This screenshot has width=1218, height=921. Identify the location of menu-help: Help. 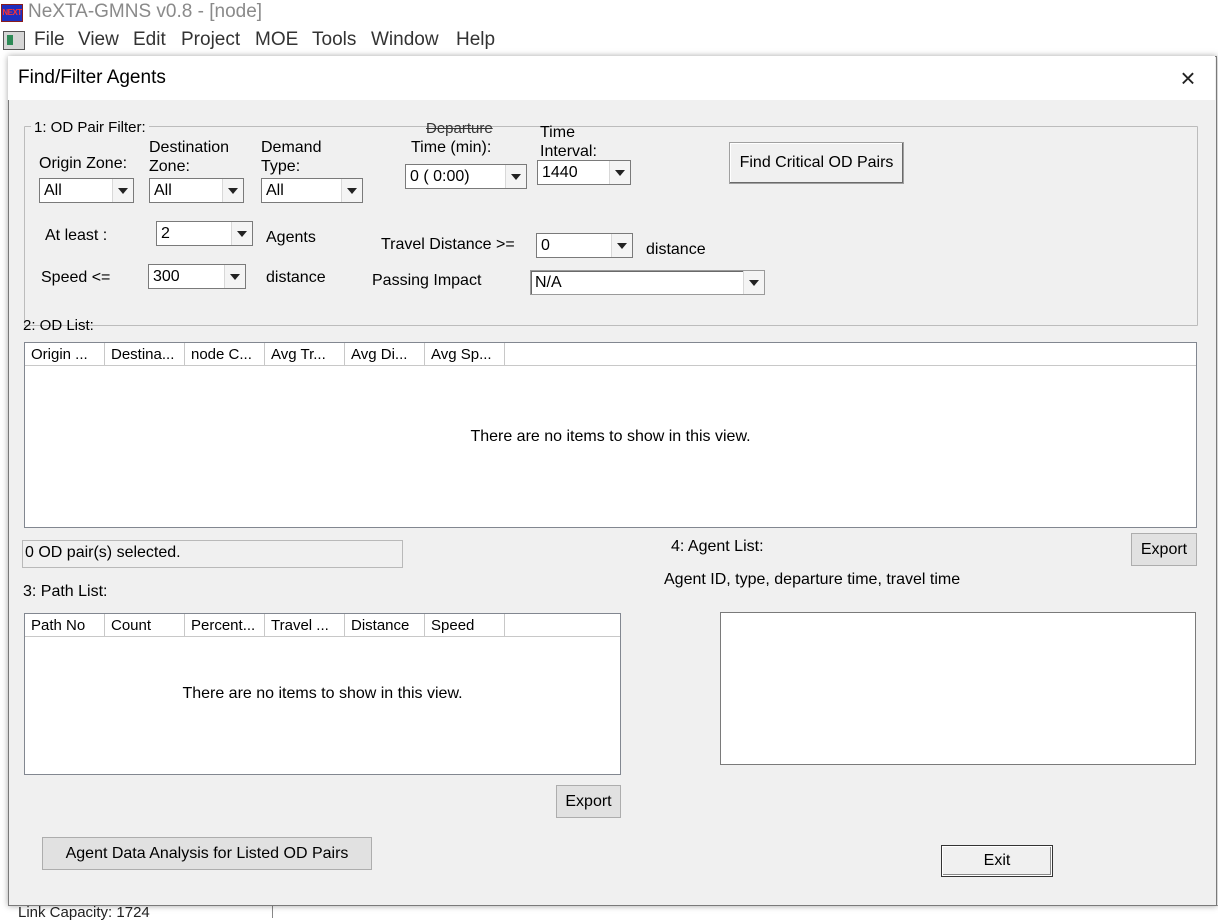
(475, 40).